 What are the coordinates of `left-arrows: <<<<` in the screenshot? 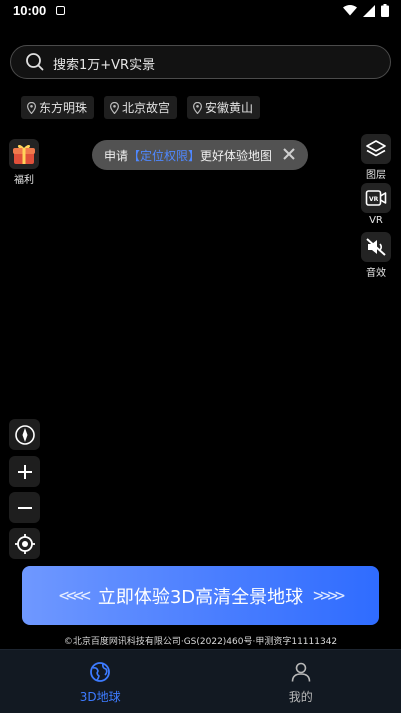 It's located at (74, 595).